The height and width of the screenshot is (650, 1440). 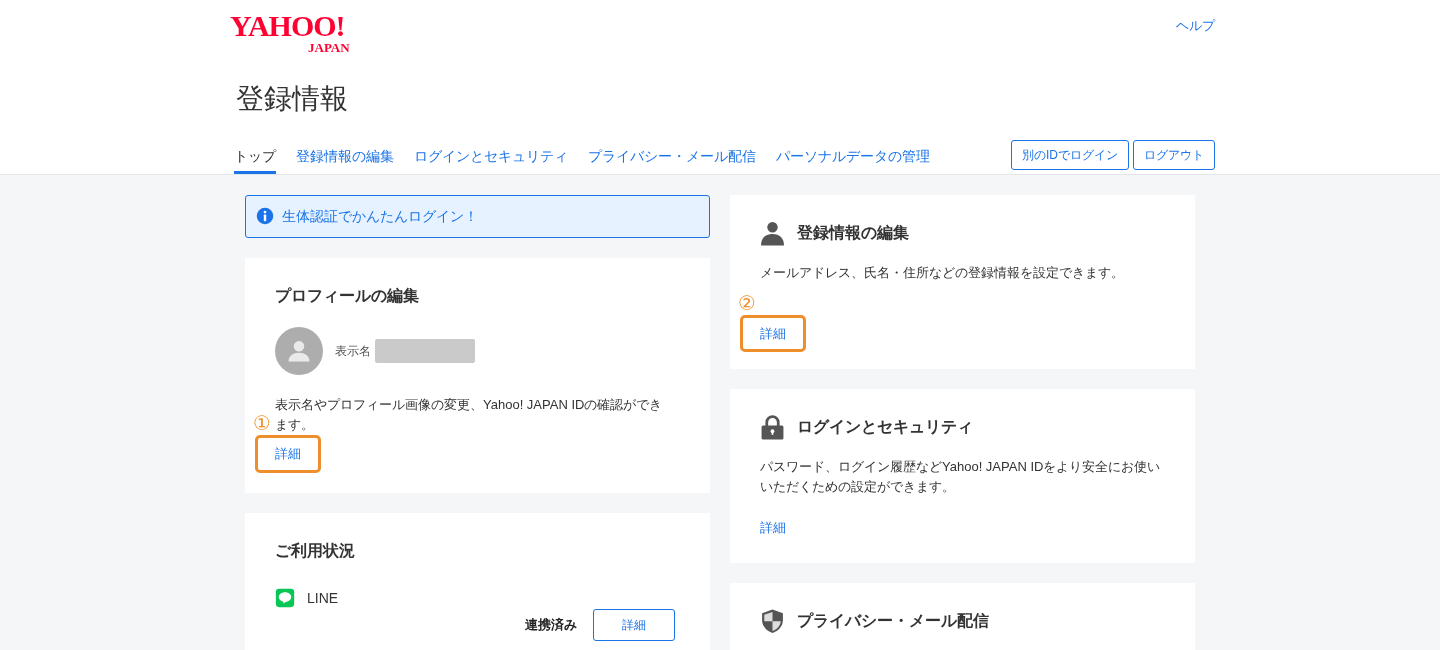 What do you see at coordinates (323, 598) in the screenshot?
I see `service-name: LINE` at bounding box center [323, 598].